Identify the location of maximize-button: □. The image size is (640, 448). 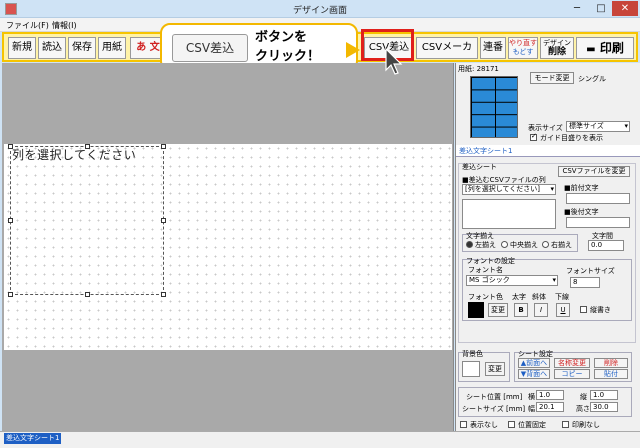
(601, 8).